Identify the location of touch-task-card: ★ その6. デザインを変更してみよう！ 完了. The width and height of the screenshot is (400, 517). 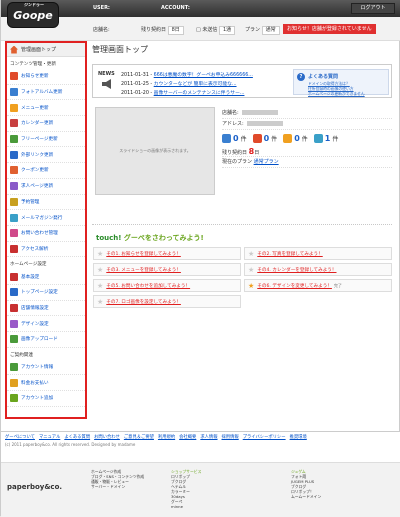
(318, 285).